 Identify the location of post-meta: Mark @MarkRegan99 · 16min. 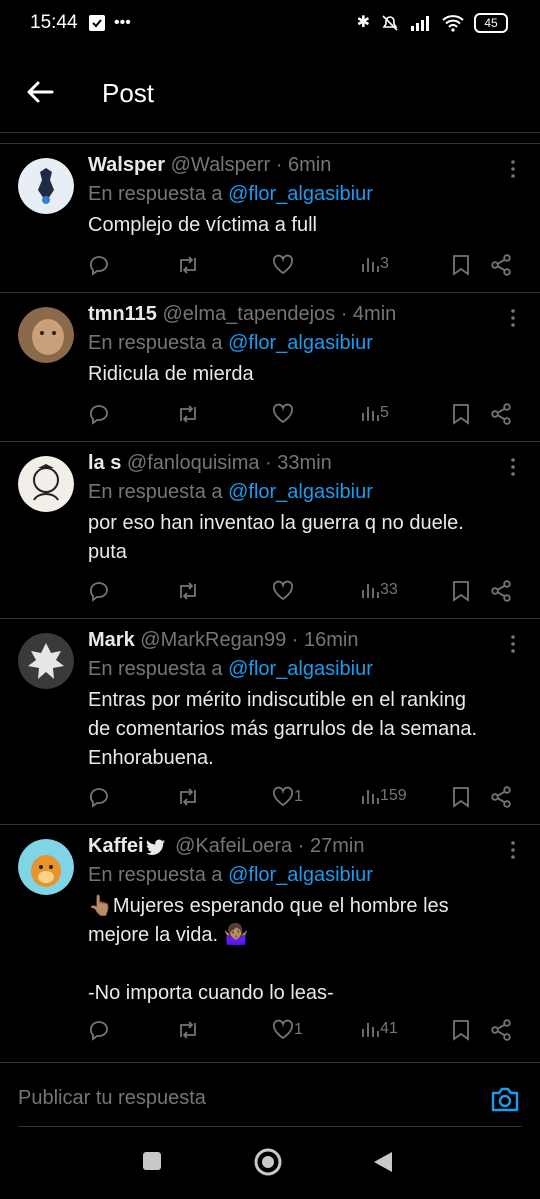
(223, 640).